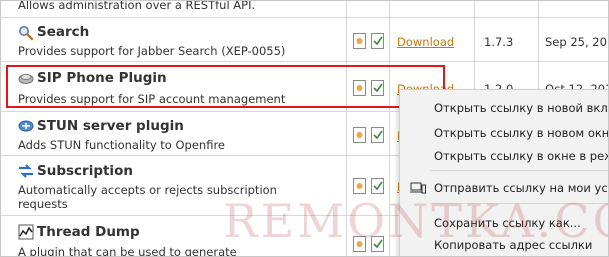 This screenshot has height=257, width=609. I want to click on plugin-description: Adds STUN functionality to Openfire, so click(122, 145).